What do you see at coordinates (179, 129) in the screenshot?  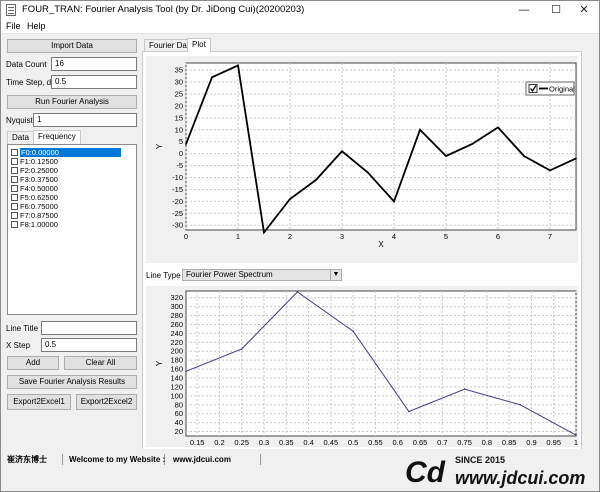 I see `y-tick-label: 10` at bounding box center [179, 129].